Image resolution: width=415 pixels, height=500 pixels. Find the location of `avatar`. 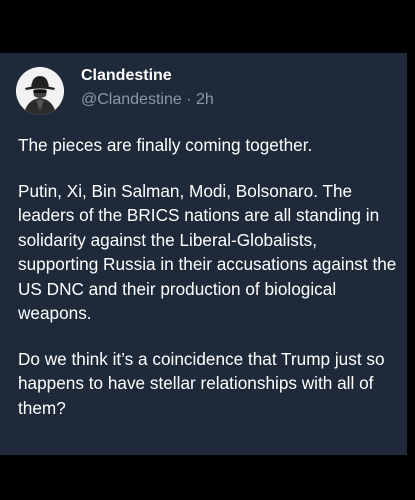

avatar is located at coordinates (40, 91).